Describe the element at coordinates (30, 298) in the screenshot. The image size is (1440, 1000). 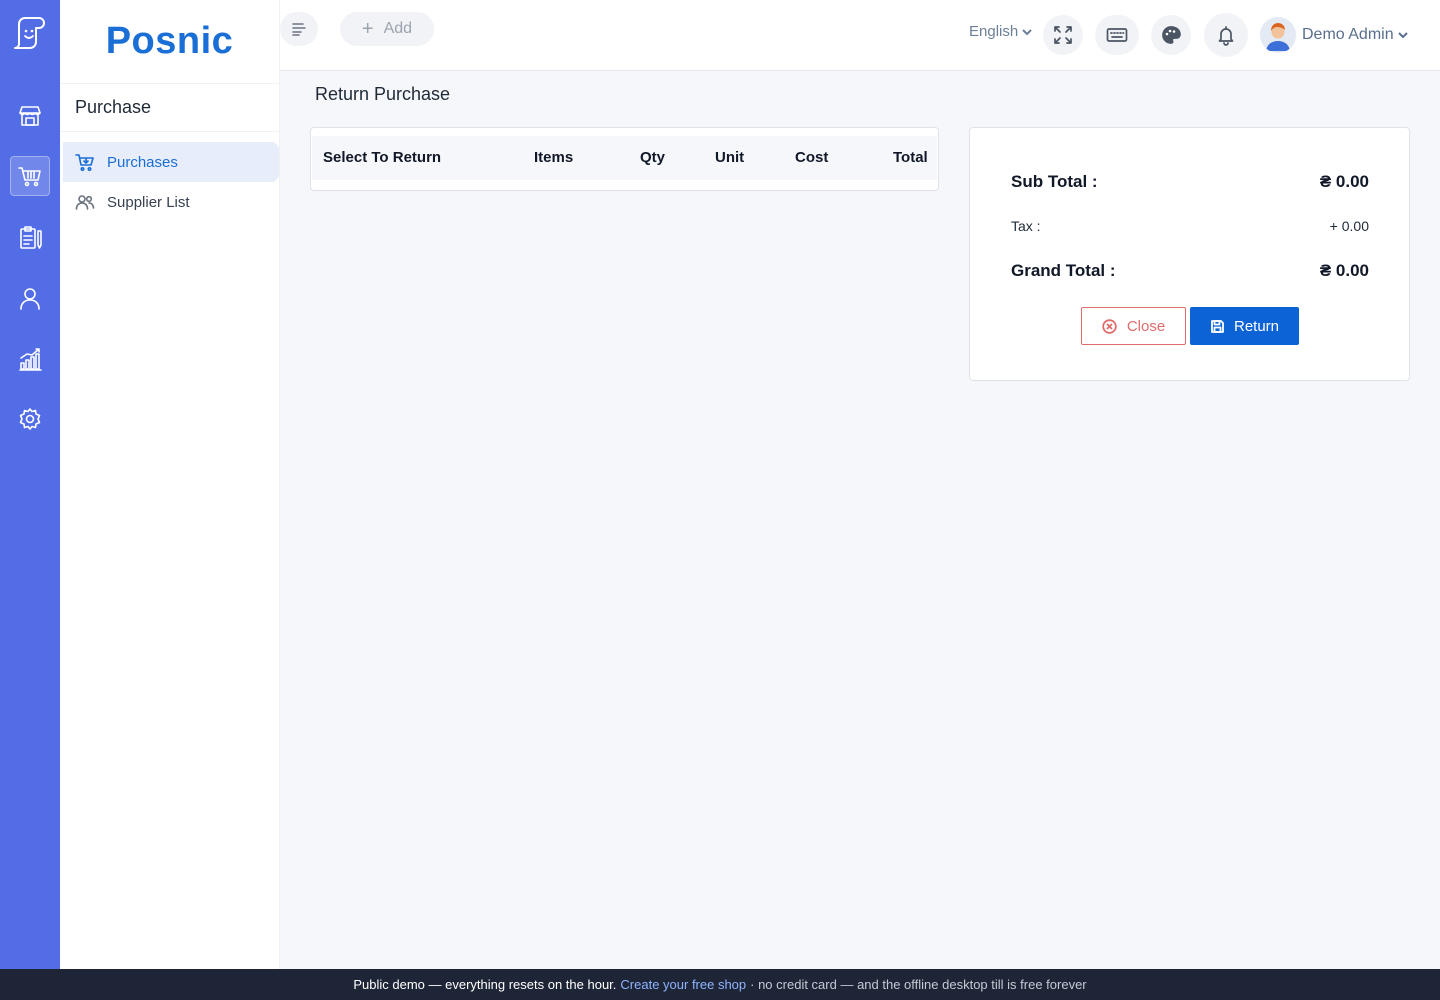
I see `user-icon` at that location.